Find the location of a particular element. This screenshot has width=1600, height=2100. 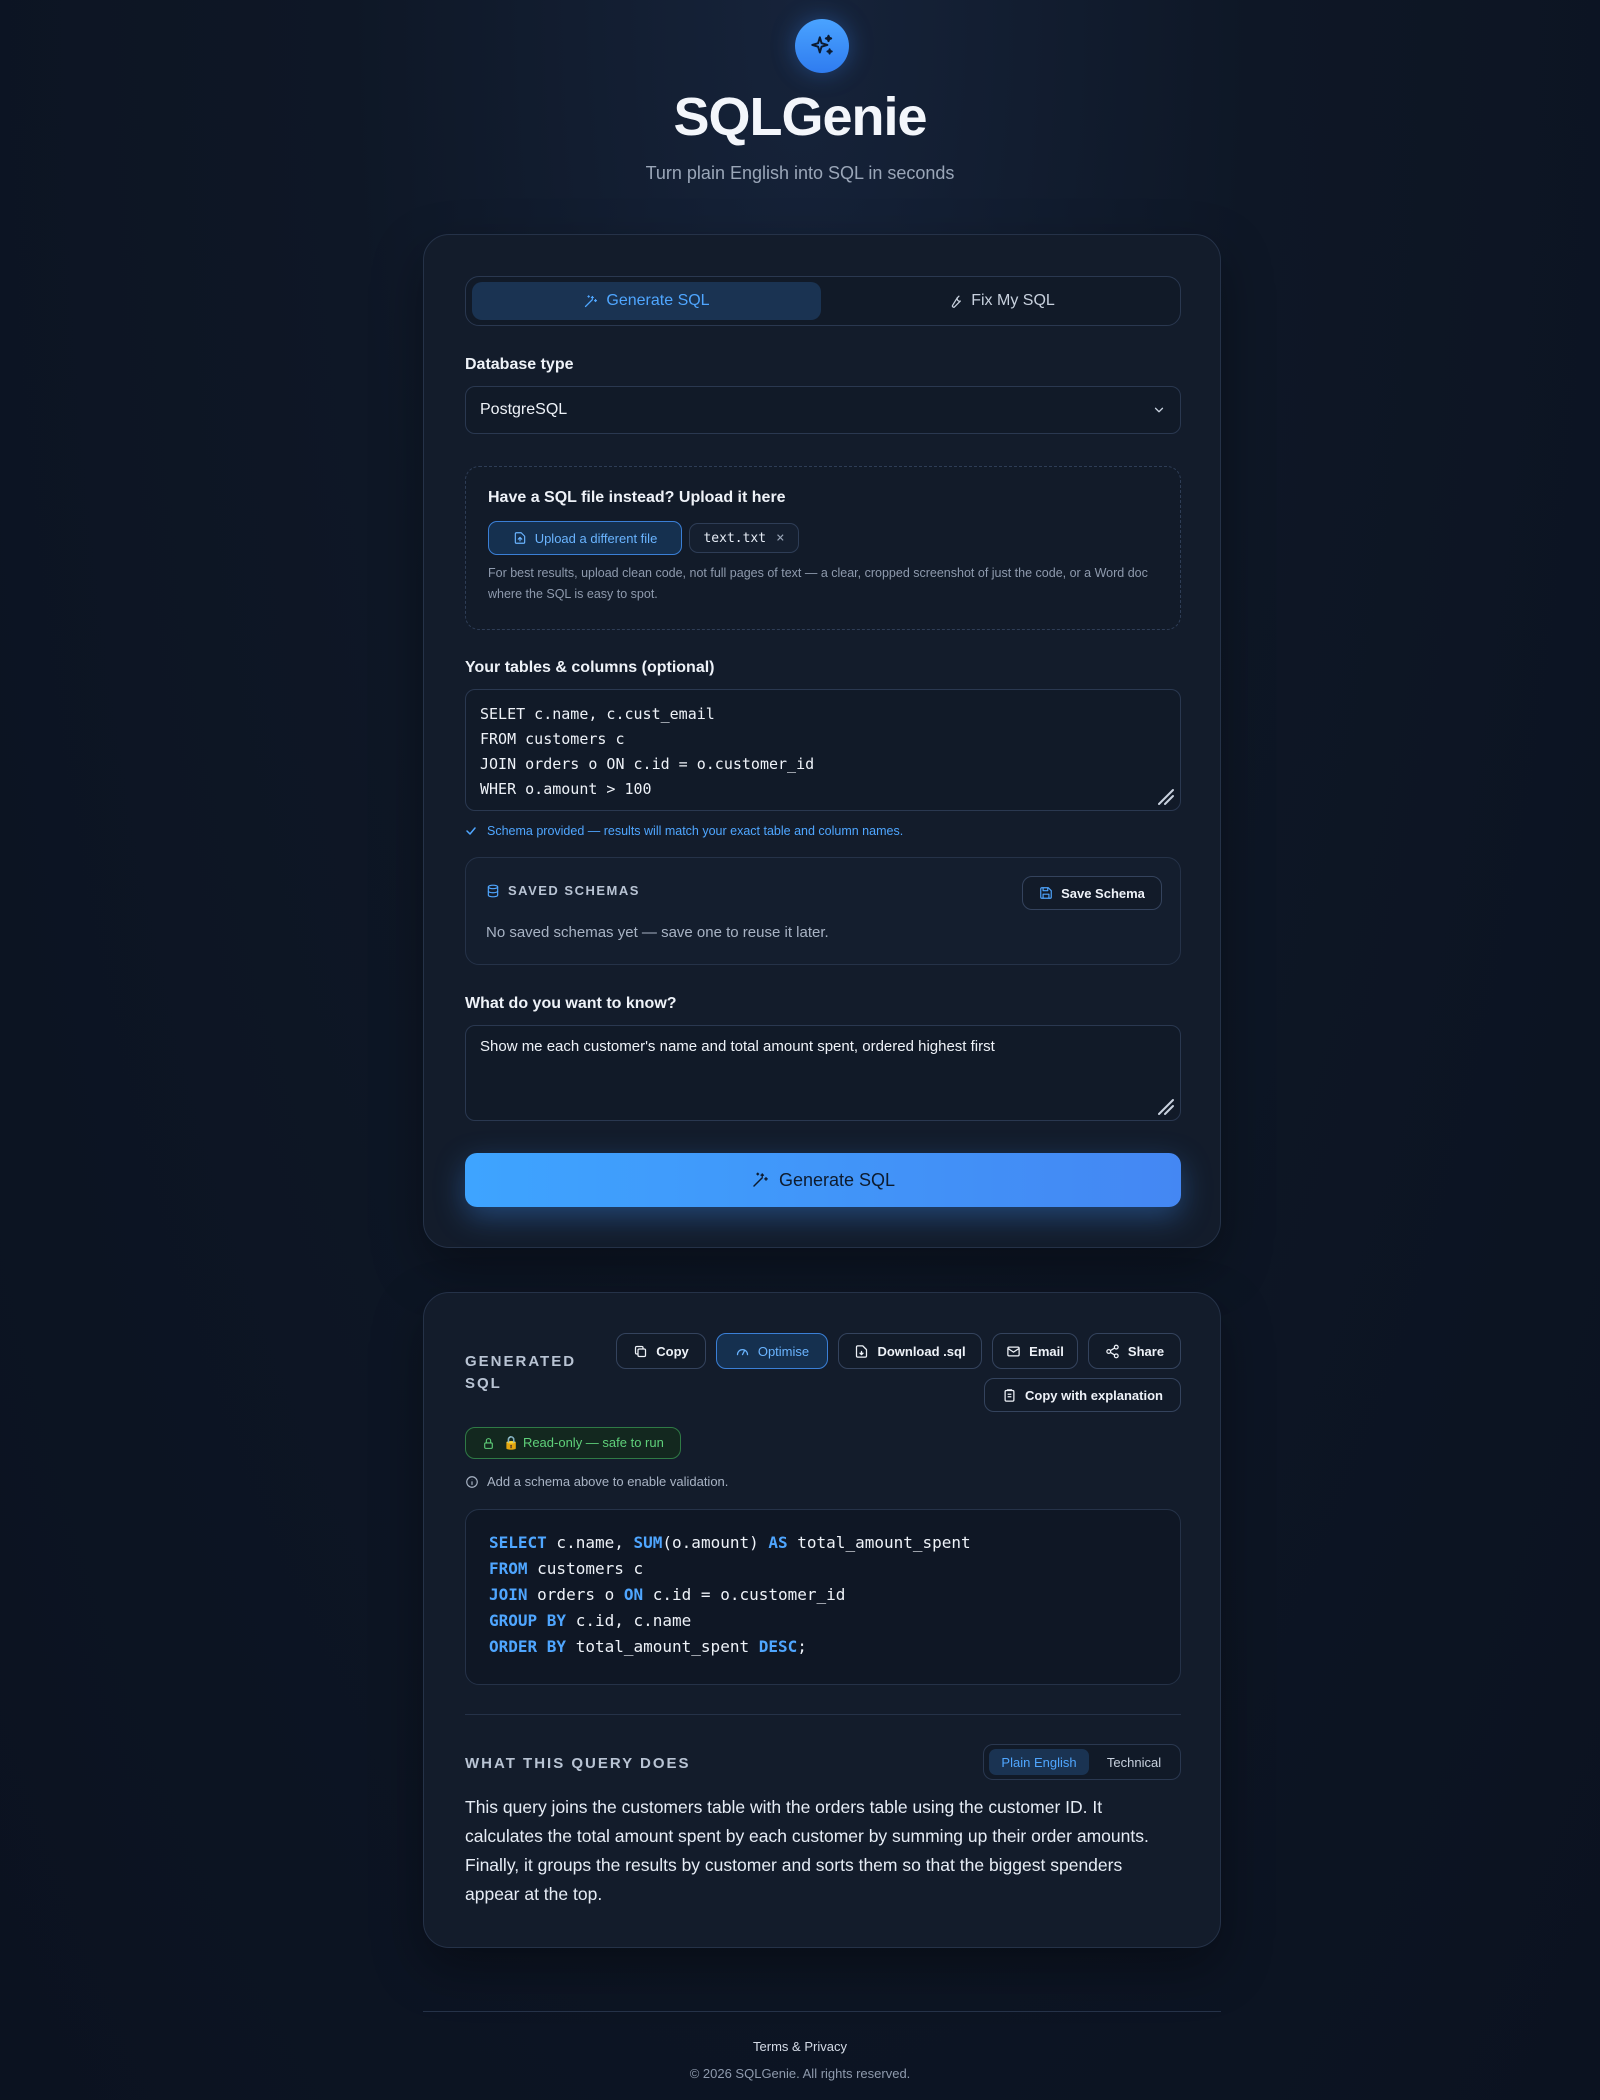

email-button: Email is located at coordinates (1035, 1351).